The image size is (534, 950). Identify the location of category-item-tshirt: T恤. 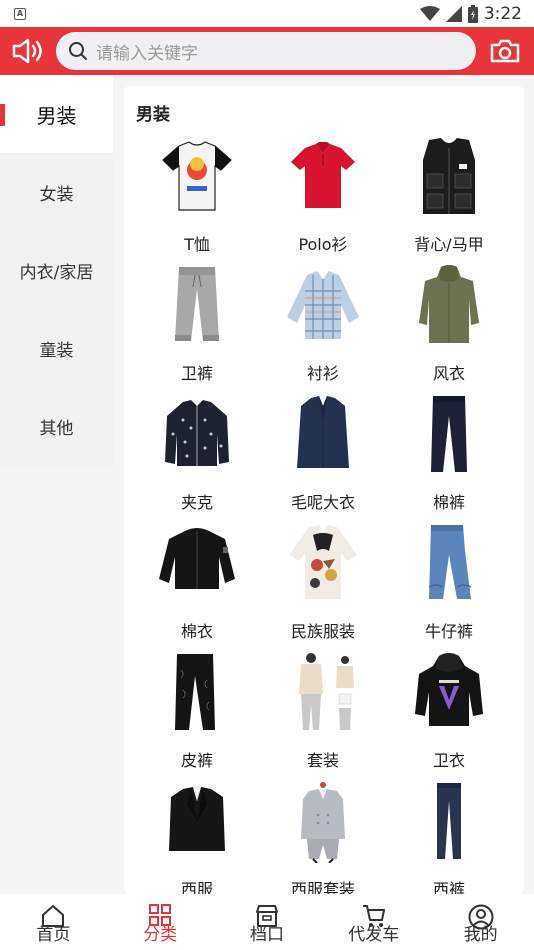
(197, 198).